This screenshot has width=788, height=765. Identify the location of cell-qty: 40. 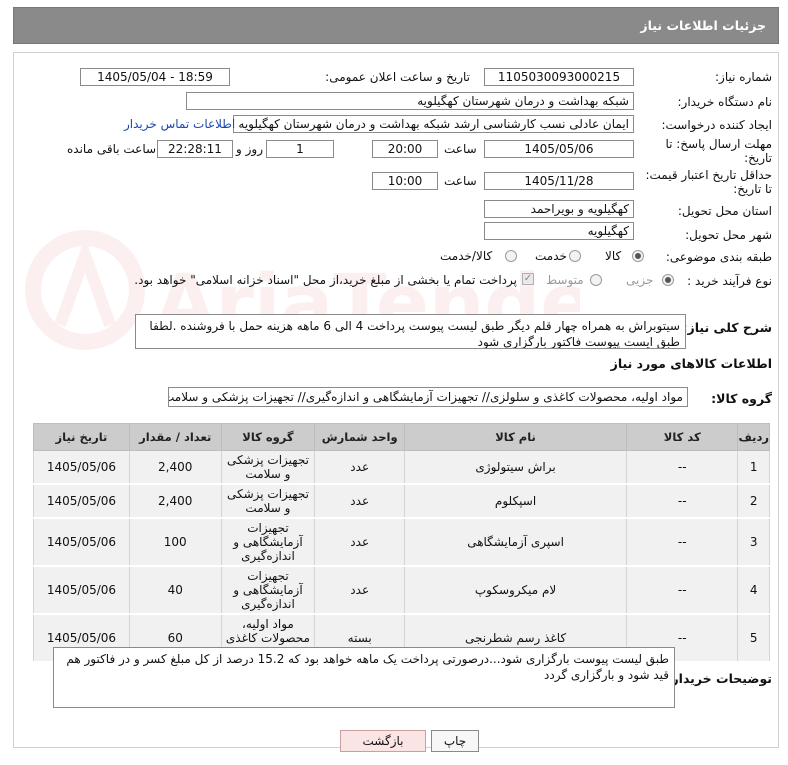
(175, 590).